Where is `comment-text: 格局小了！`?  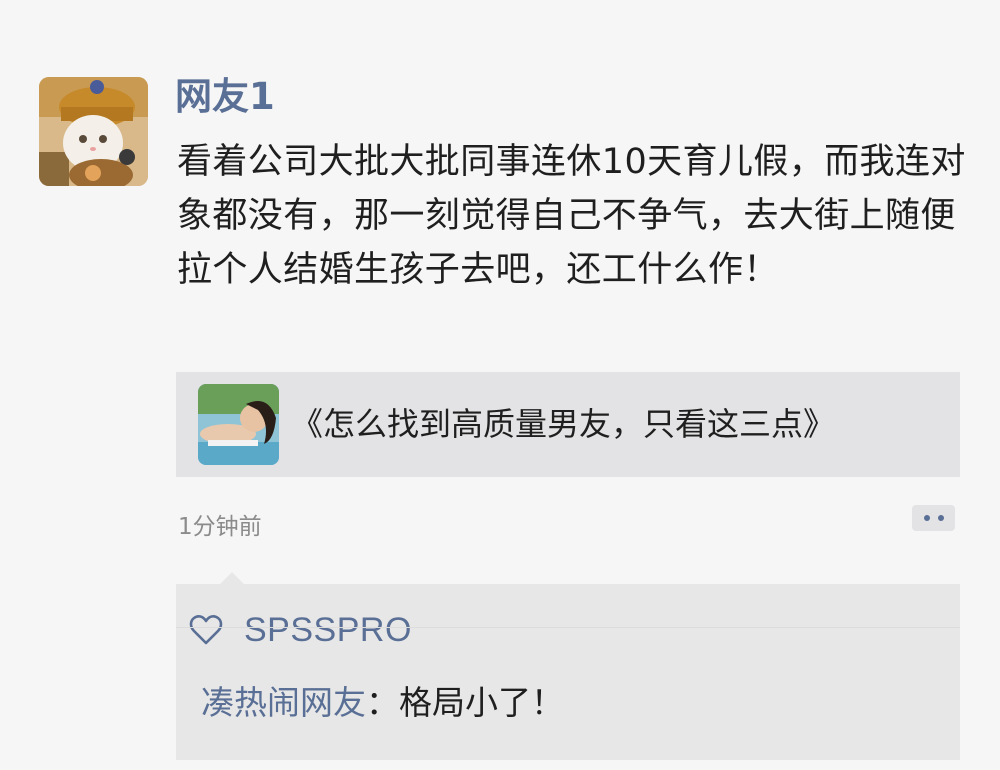
comment-text: 格局小了！ is located at coordinates (481, 702).